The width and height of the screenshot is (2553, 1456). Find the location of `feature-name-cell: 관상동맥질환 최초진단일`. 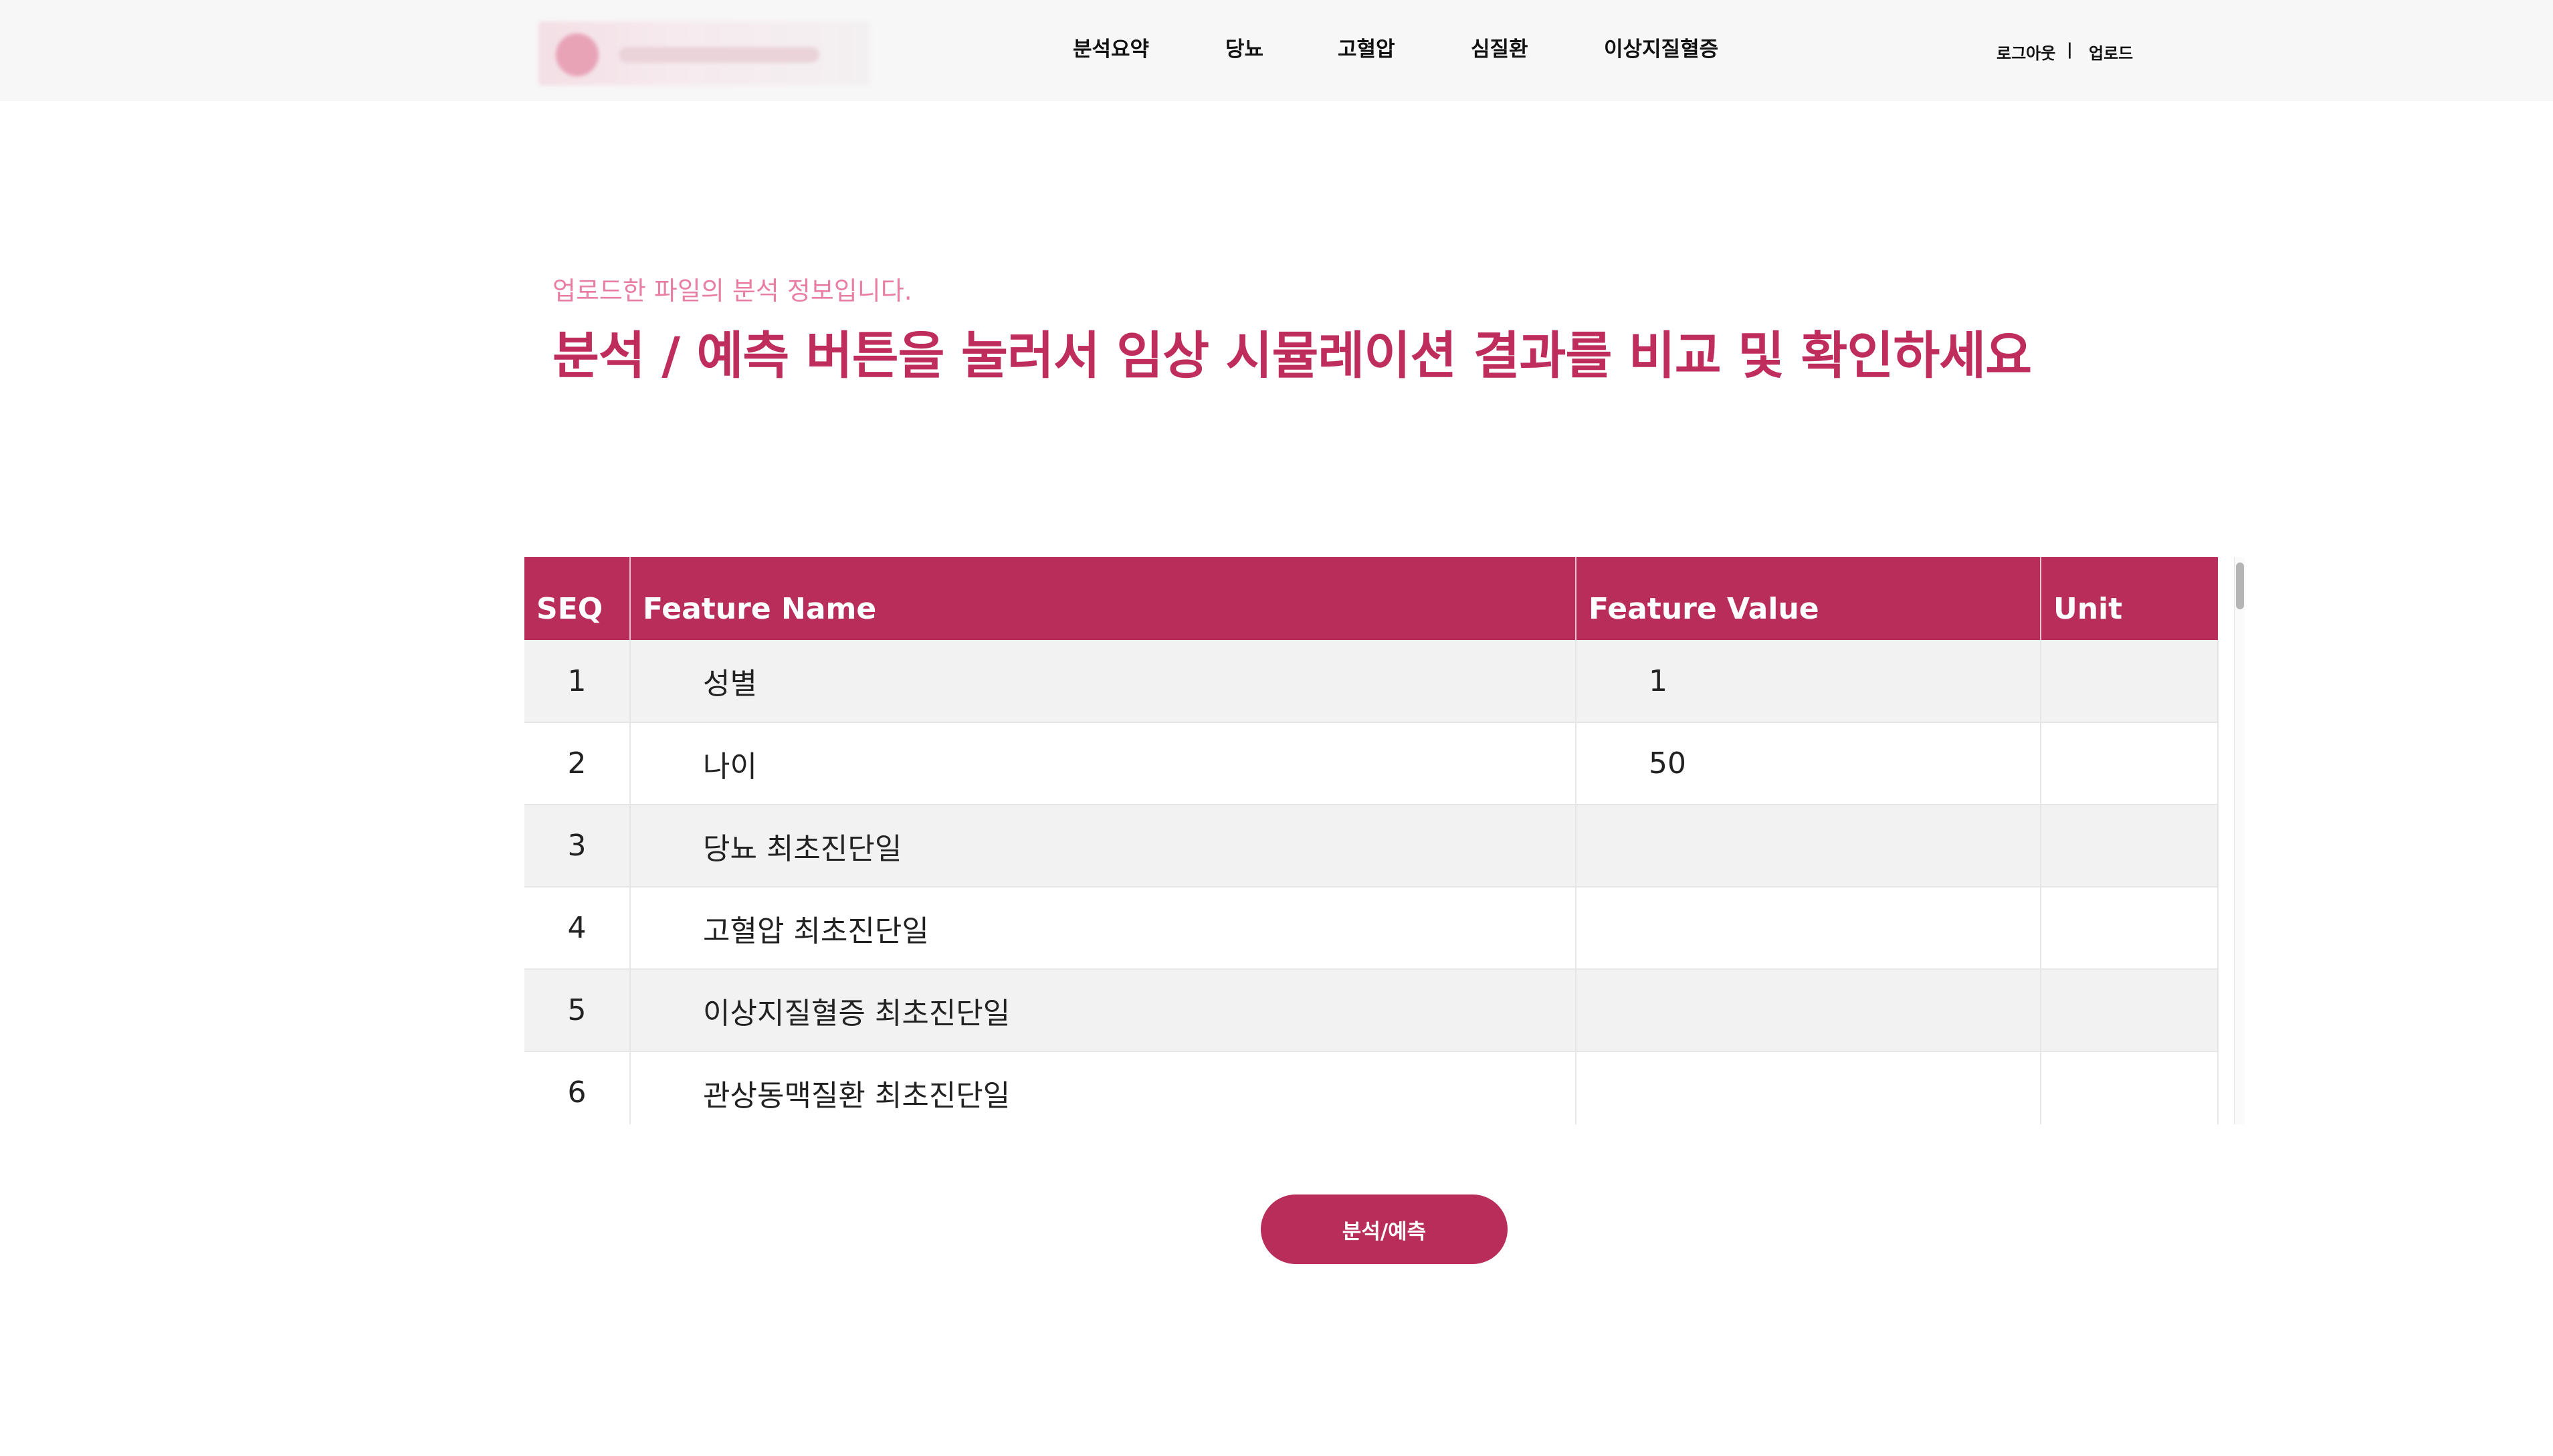

feature-name-cell: 관상동맥질환 최초진단일 is located at coordinates (1103, 1087).